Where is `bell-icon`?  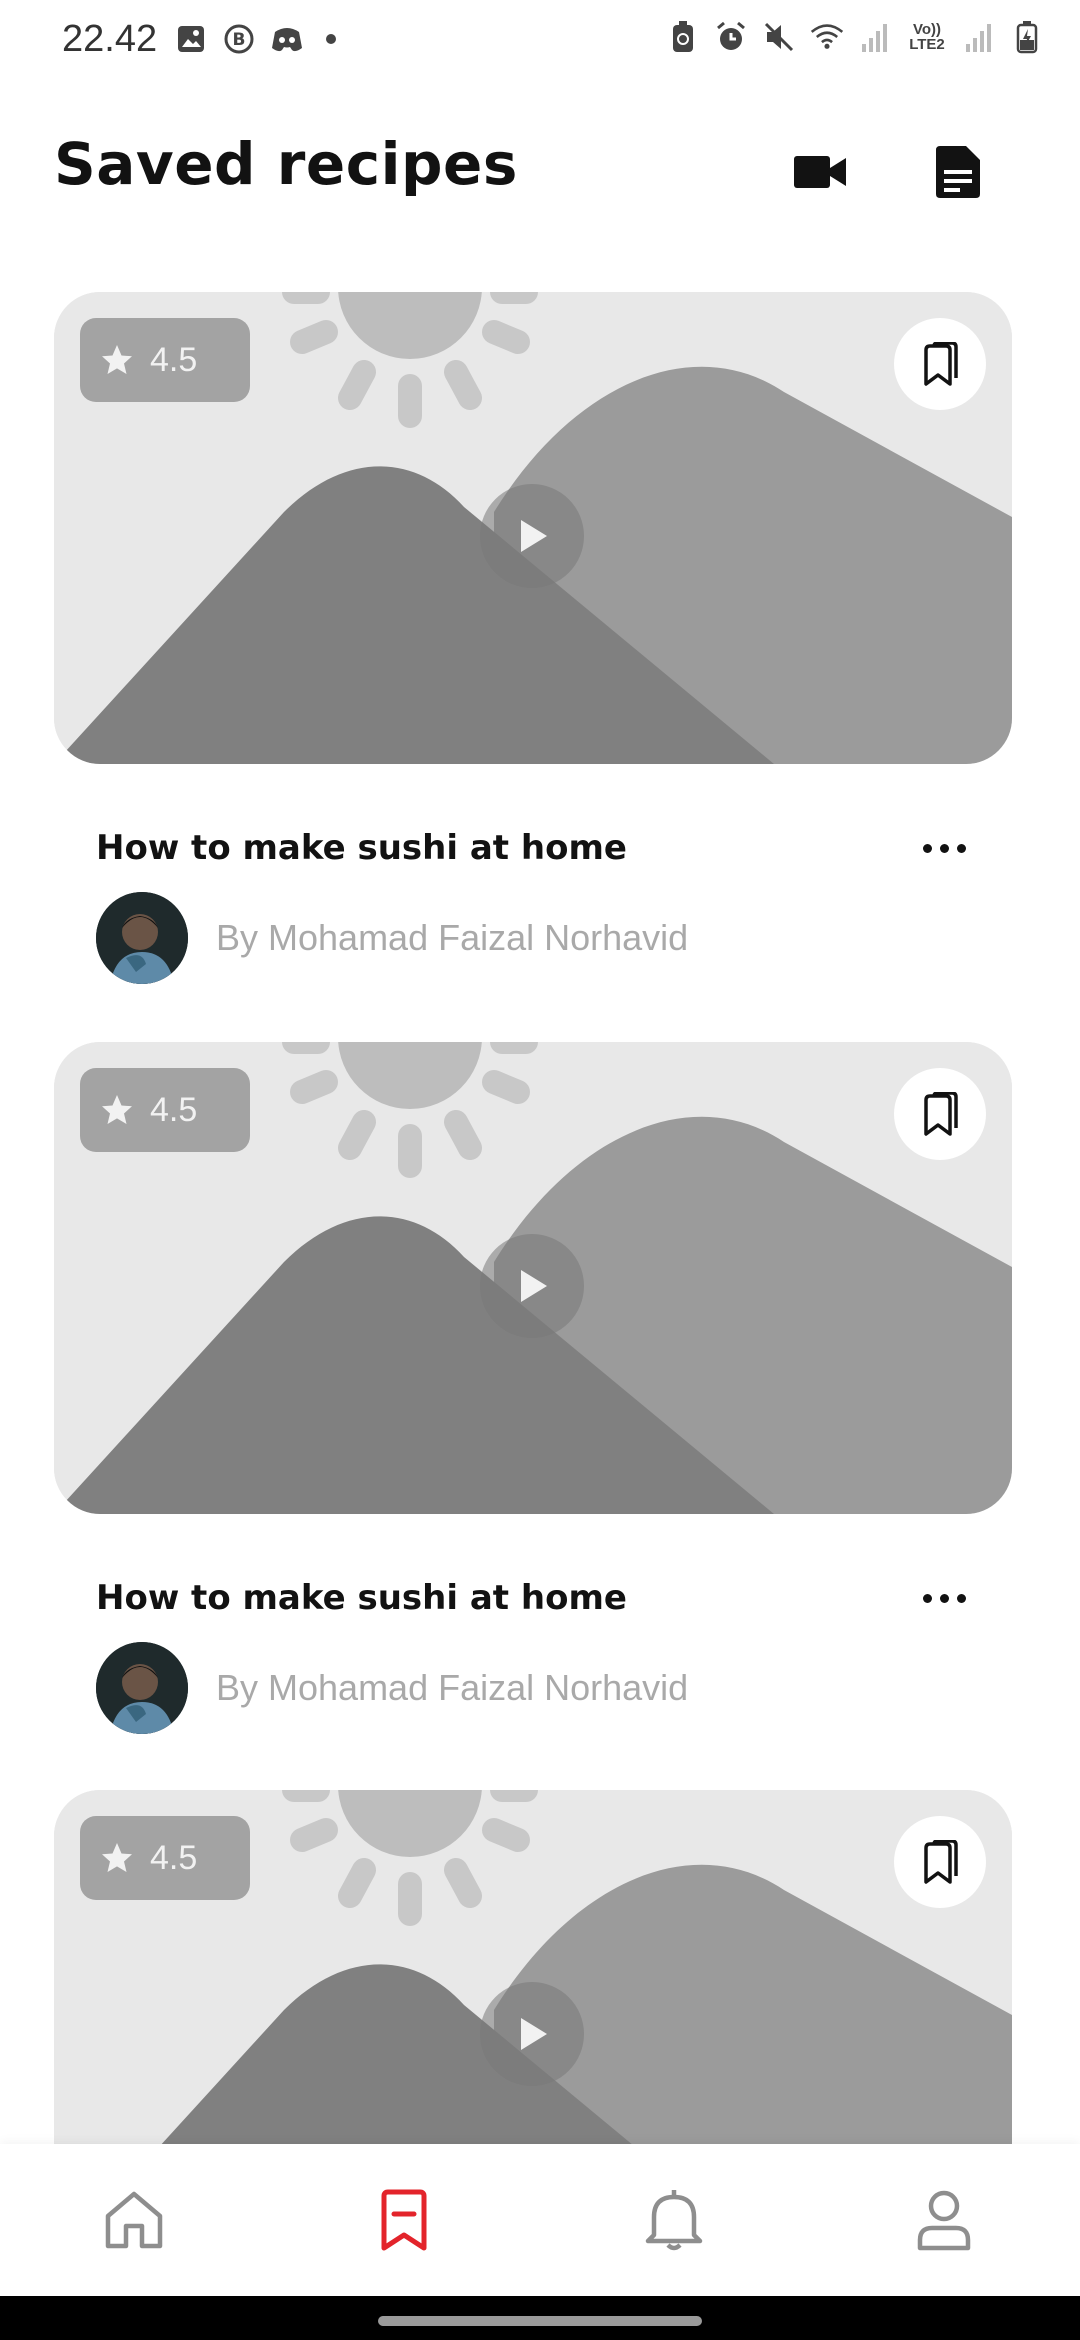
bell-icon is located at coordinates (674, 2220).